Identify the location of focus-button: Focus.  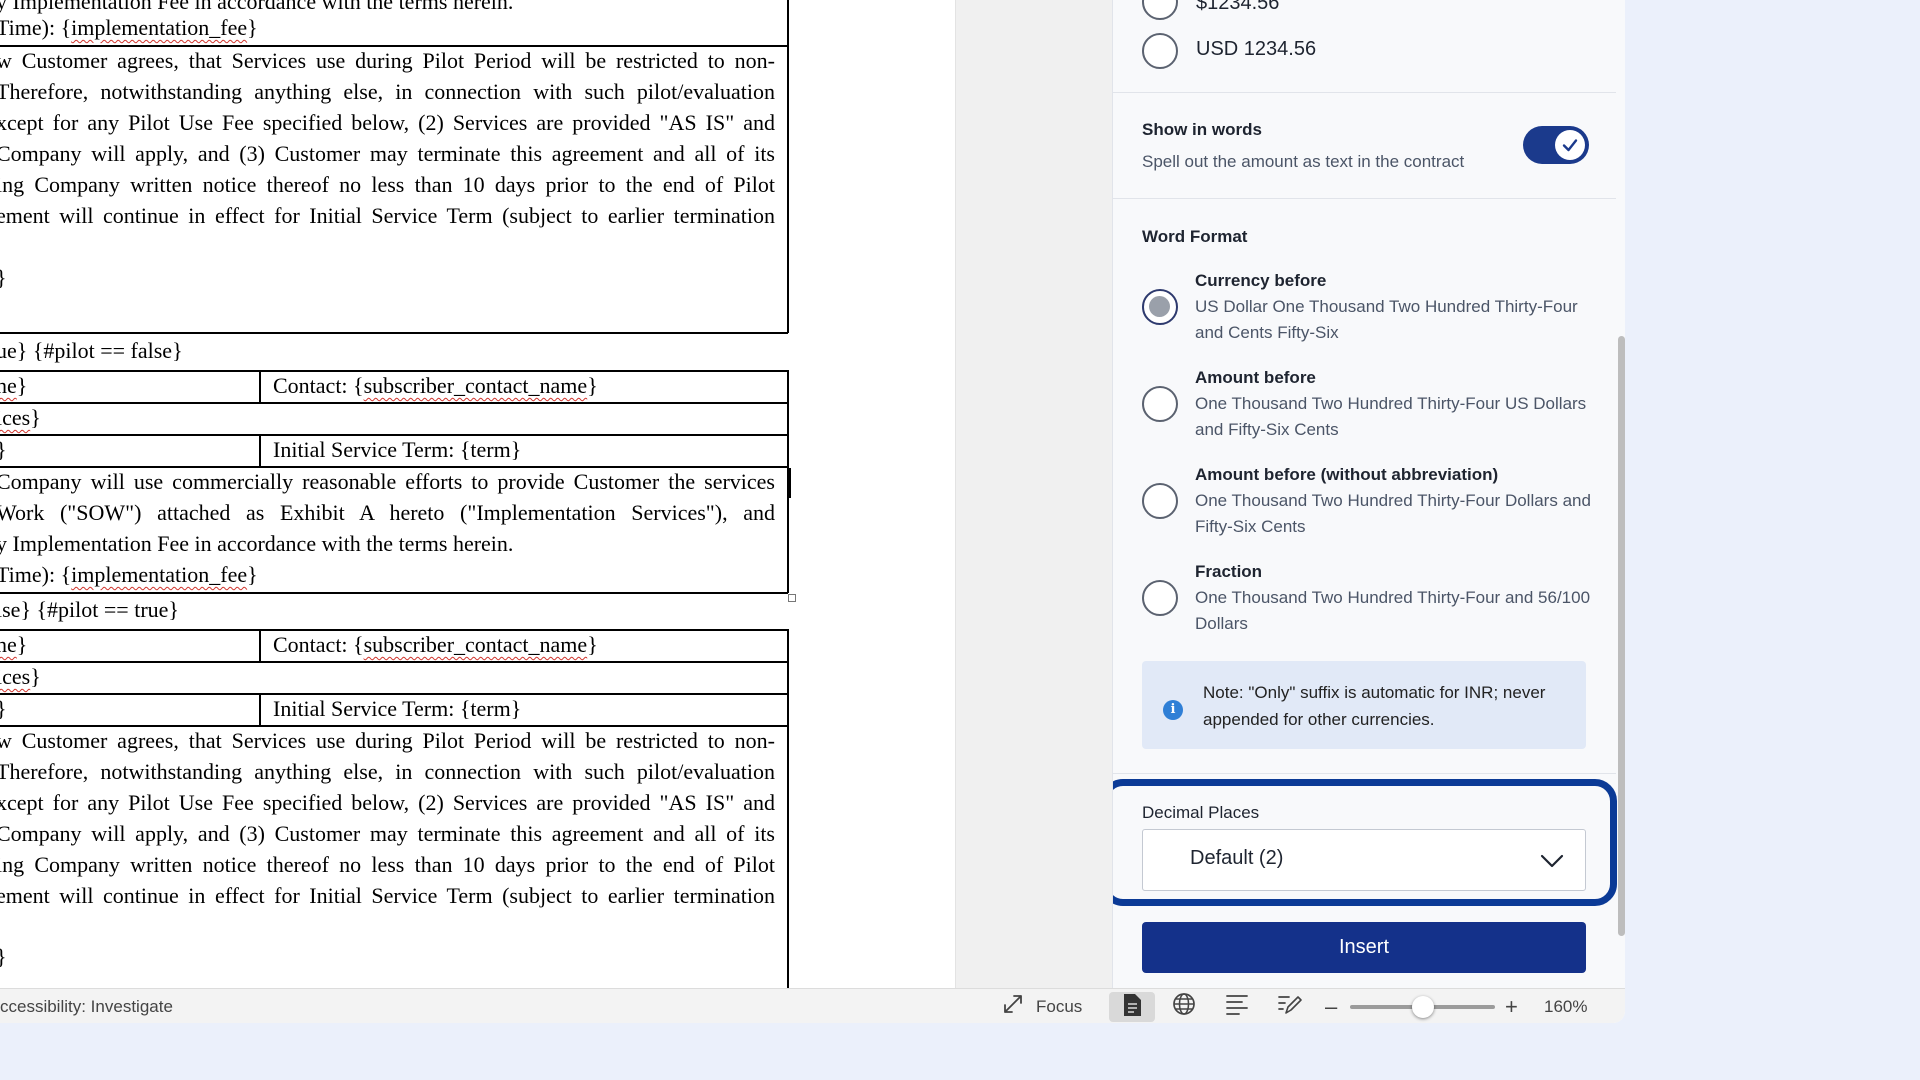
(1042, 1006).